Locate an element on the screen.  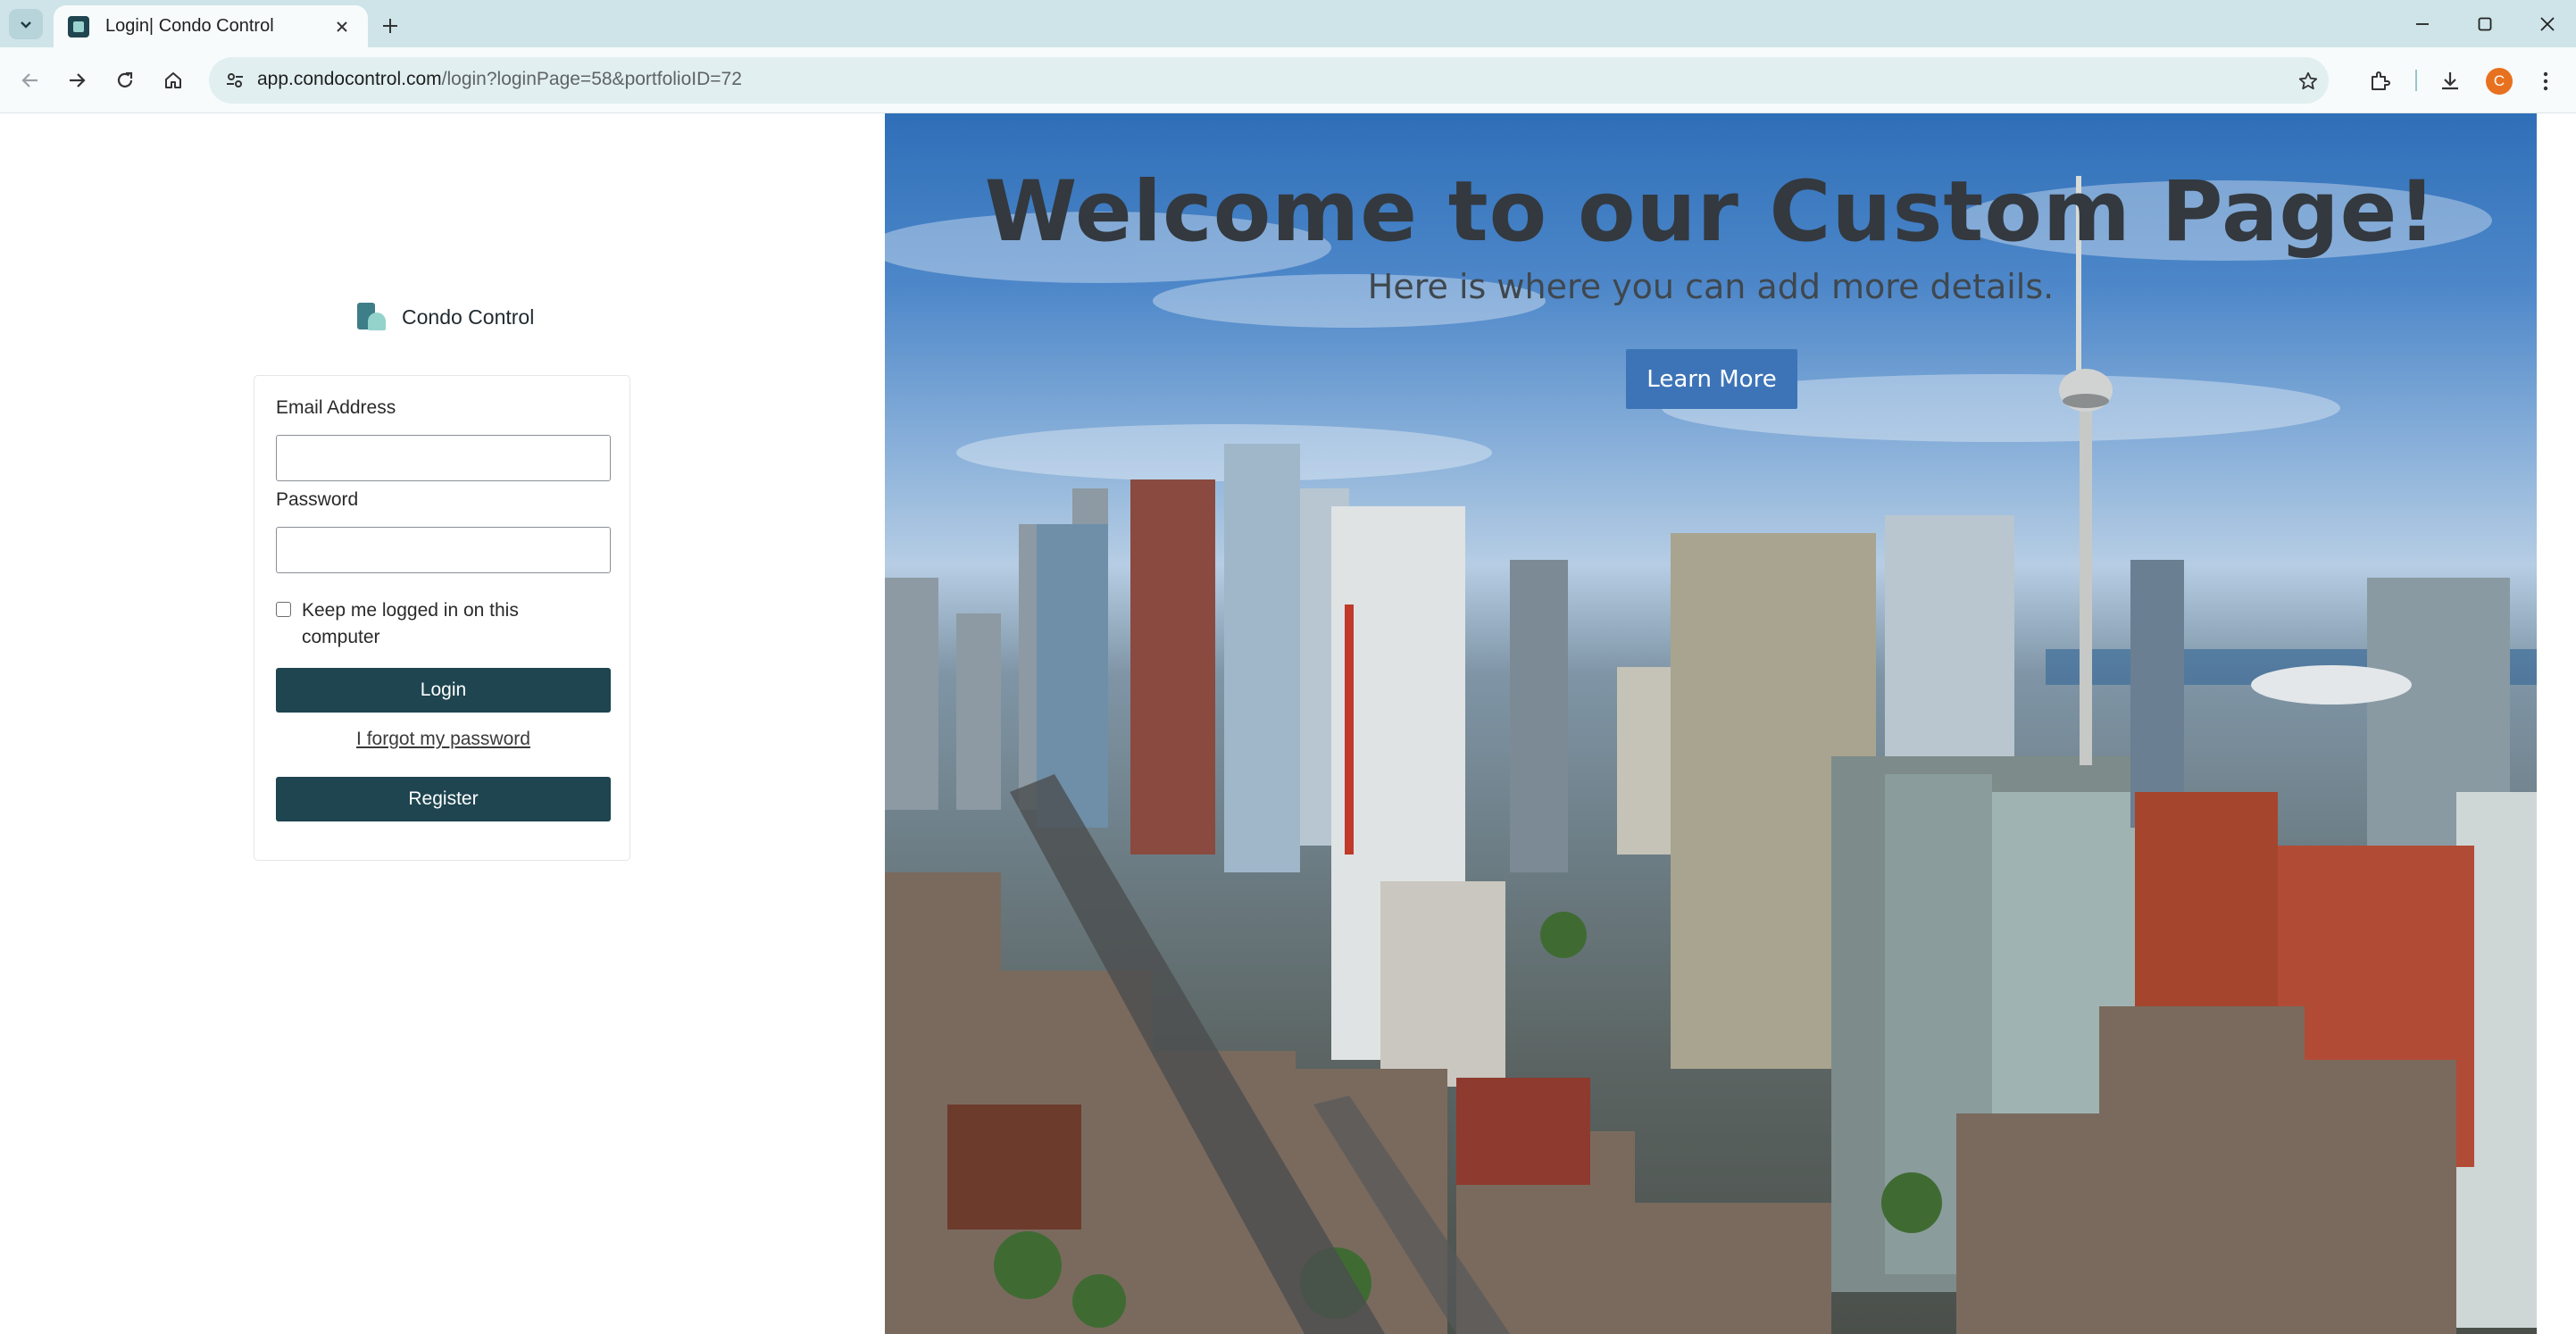
email-field is located at coordinates (443, 458).